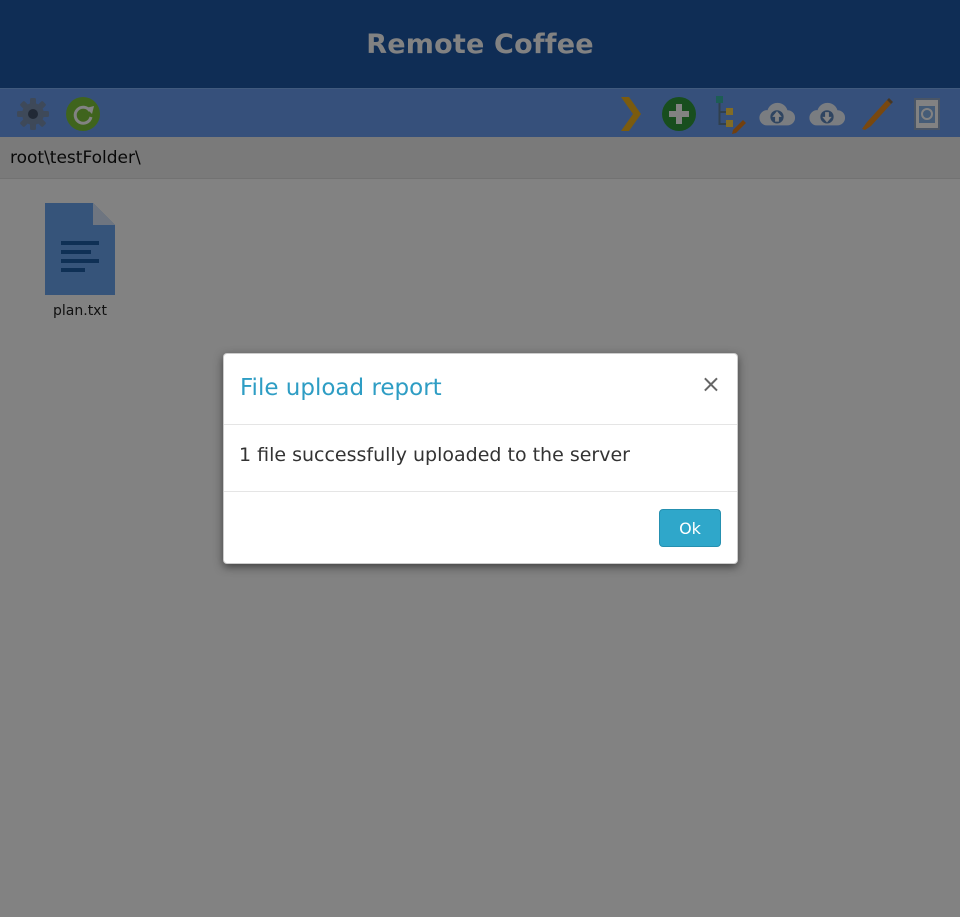  I want to click on dialog-footer: Ok, so click(480, 528).